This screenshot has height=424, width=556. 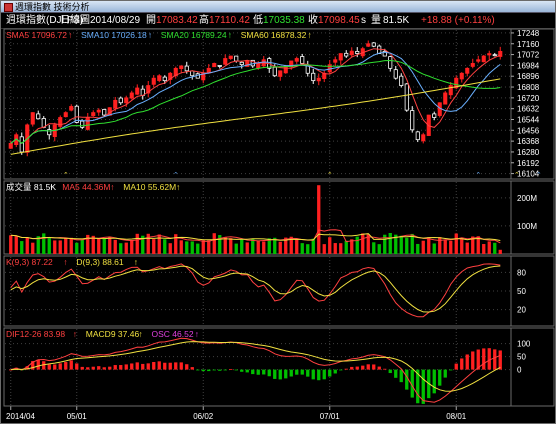 I want to click on price-tick-label: 16280, so click(x=528, y=152).